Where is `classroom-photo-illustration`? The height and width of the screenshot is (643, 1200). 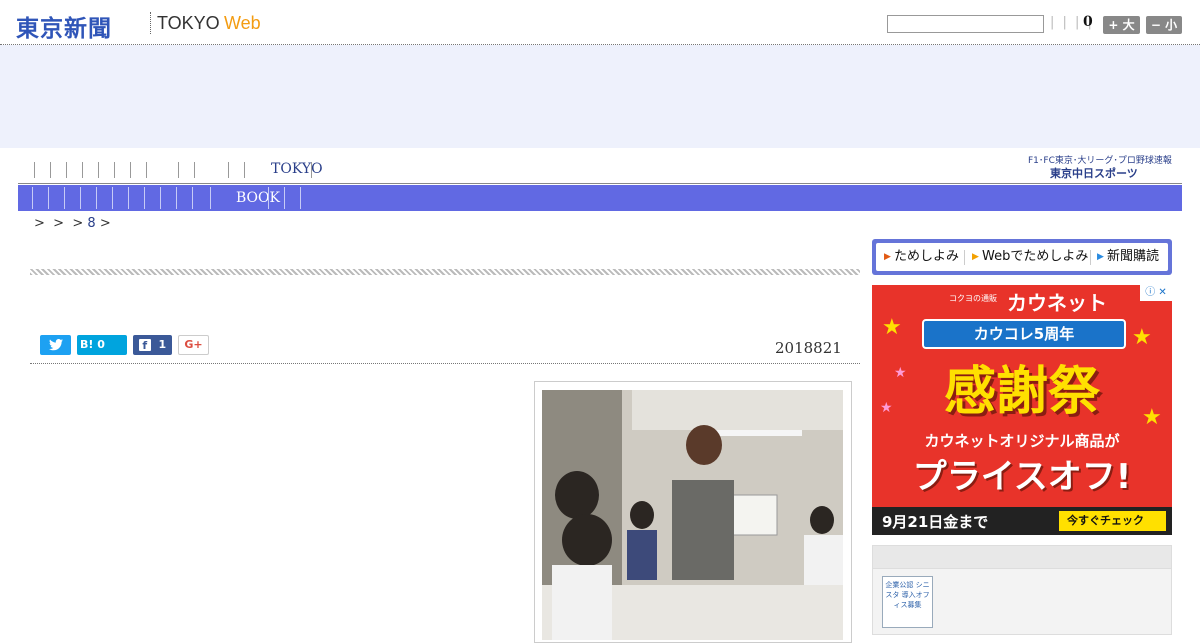 classroom-photo-illustration is located at coordinates (692, 515).